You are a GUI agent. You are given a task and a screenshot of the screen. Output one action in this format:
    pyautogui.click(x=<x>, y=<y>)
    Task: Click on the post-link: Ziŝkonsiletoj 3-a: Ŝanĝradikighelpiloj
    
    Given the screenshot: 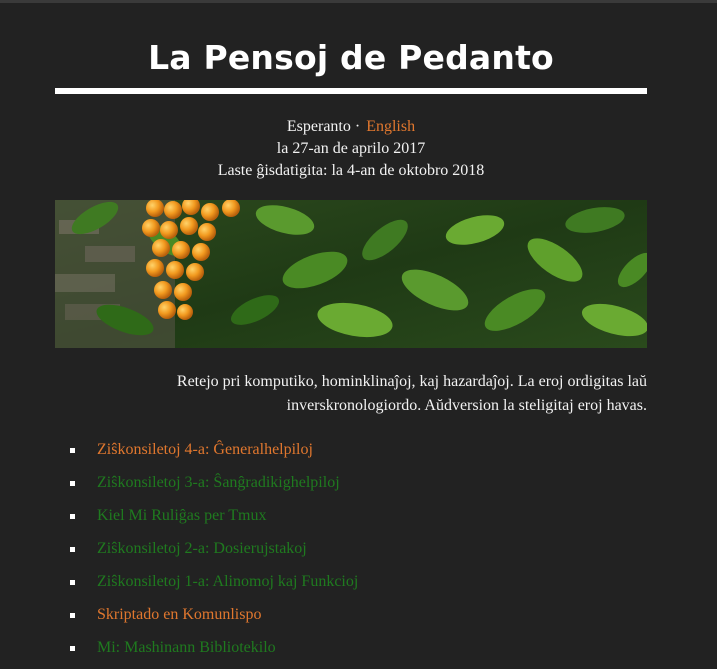 What is the action you would take?
    pyautogui.click(x=218, y=482)
    